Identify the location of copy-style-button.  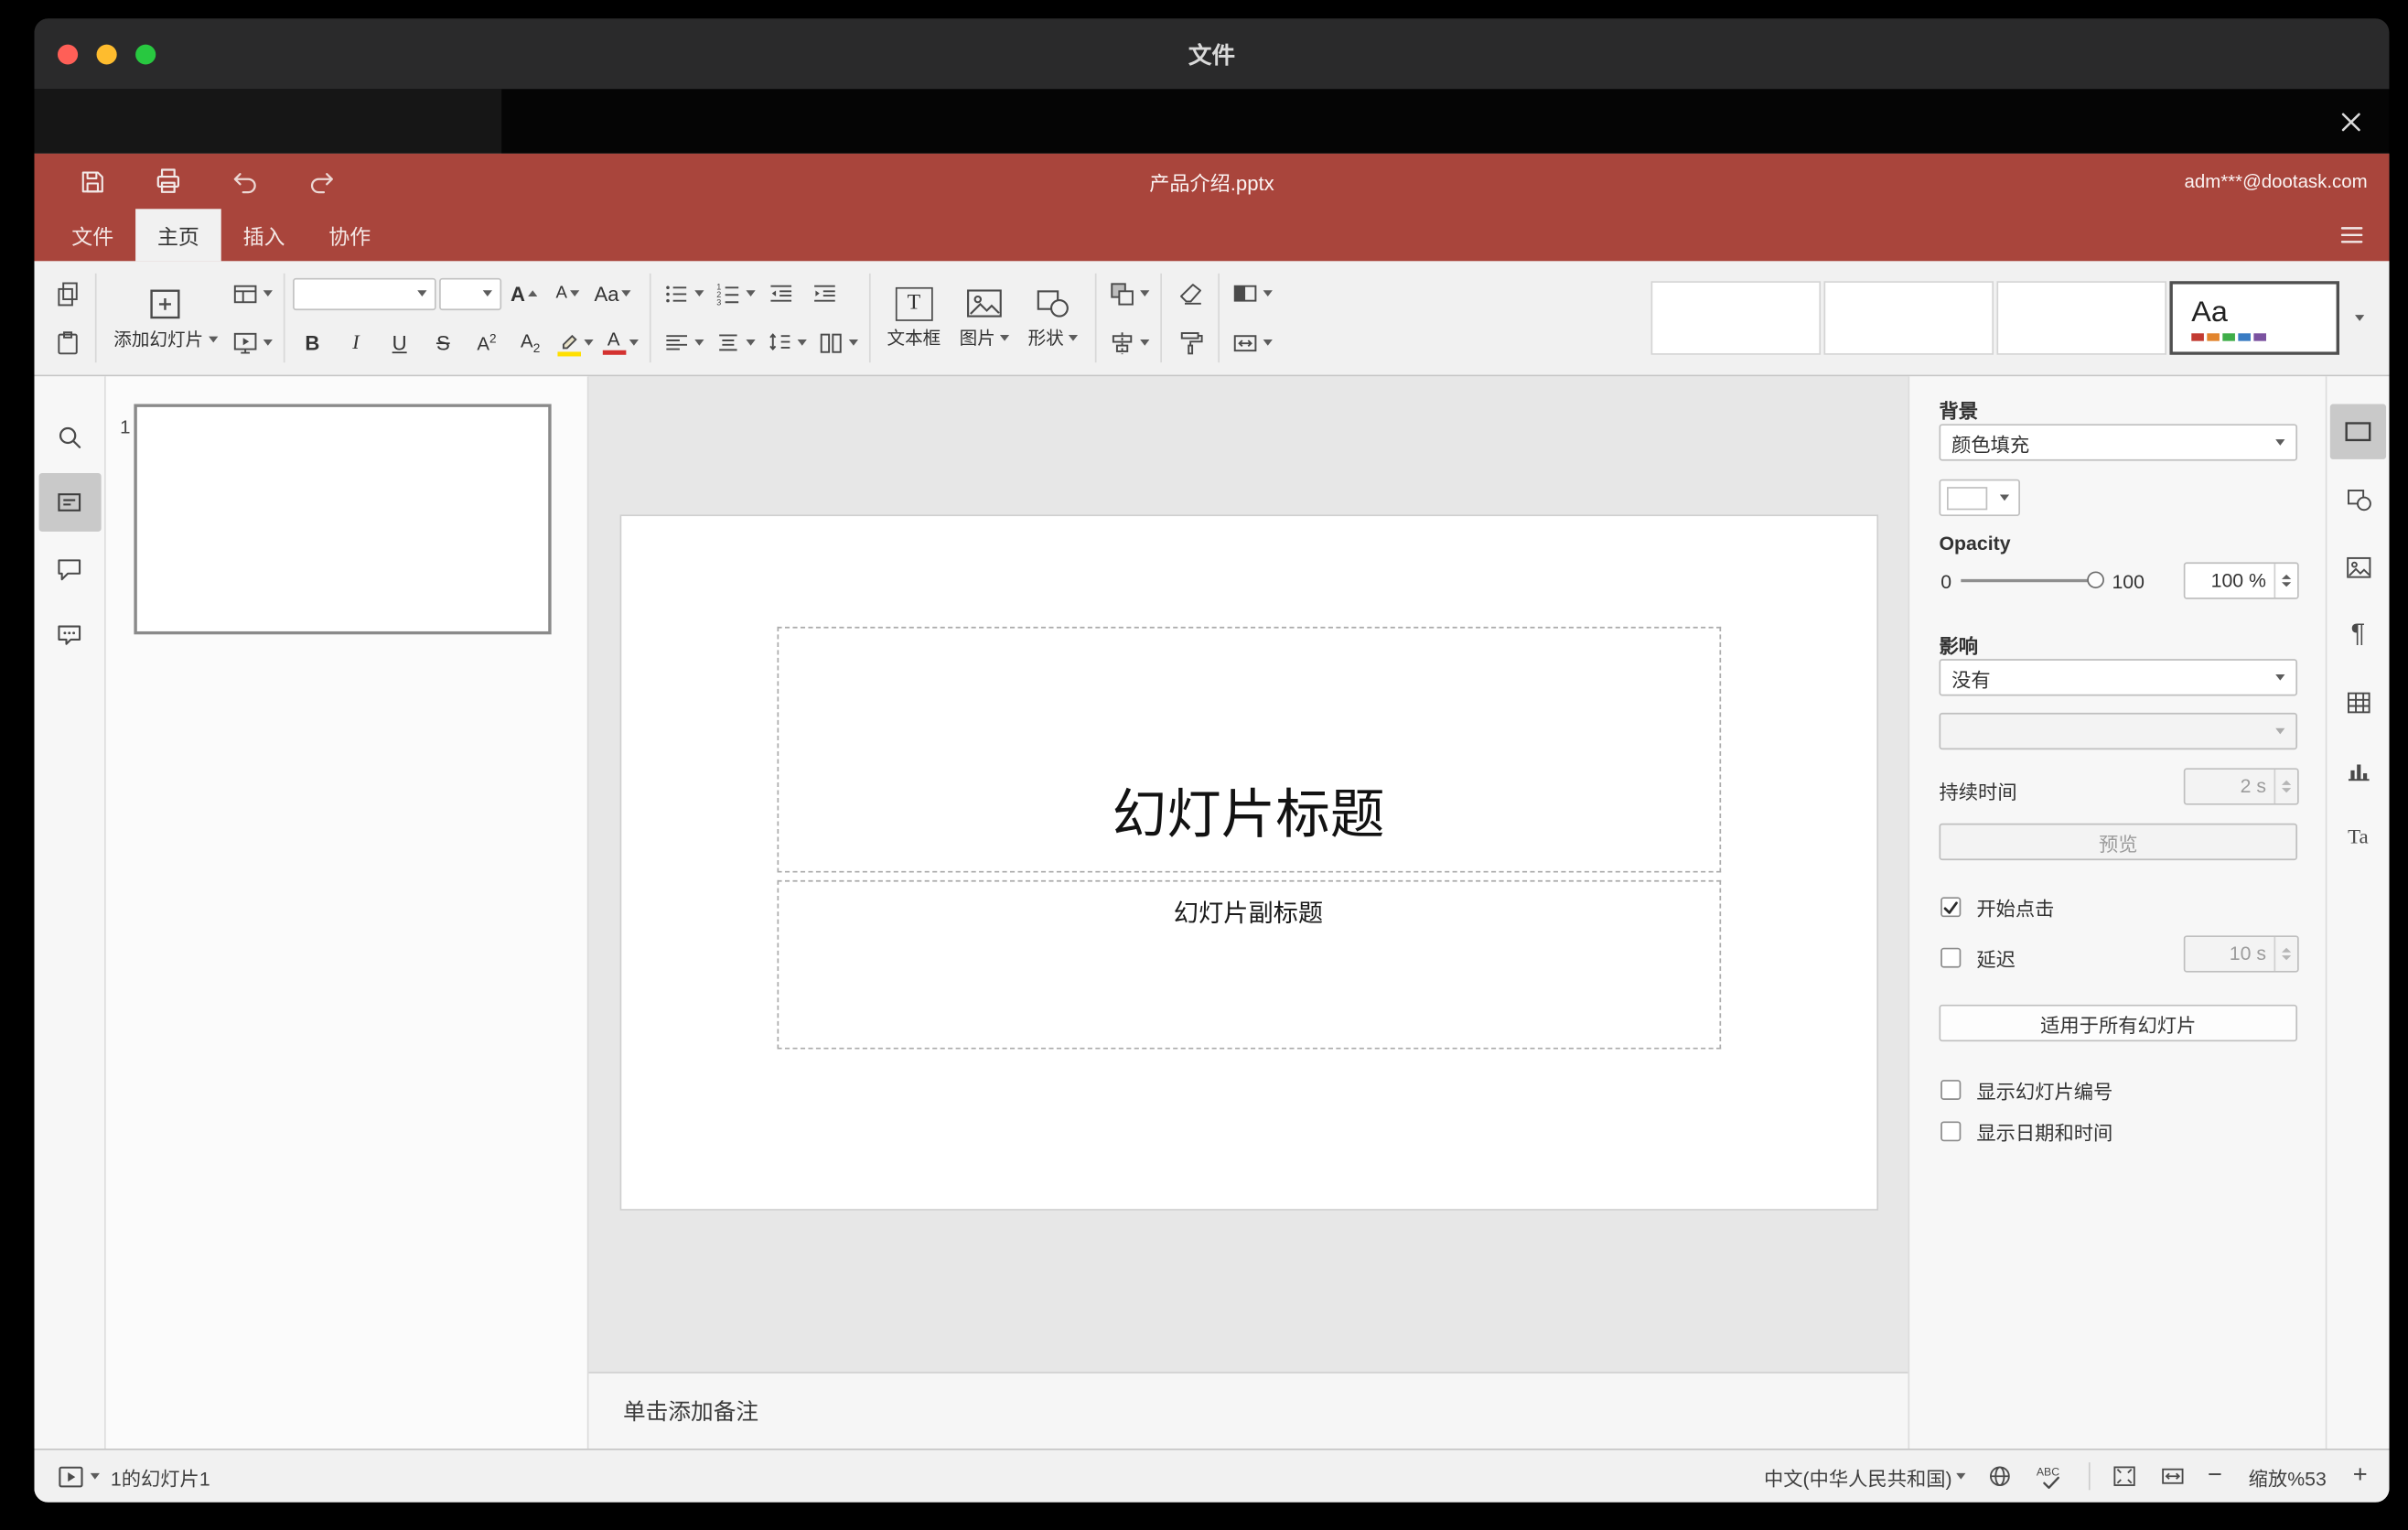
(1190, 343).